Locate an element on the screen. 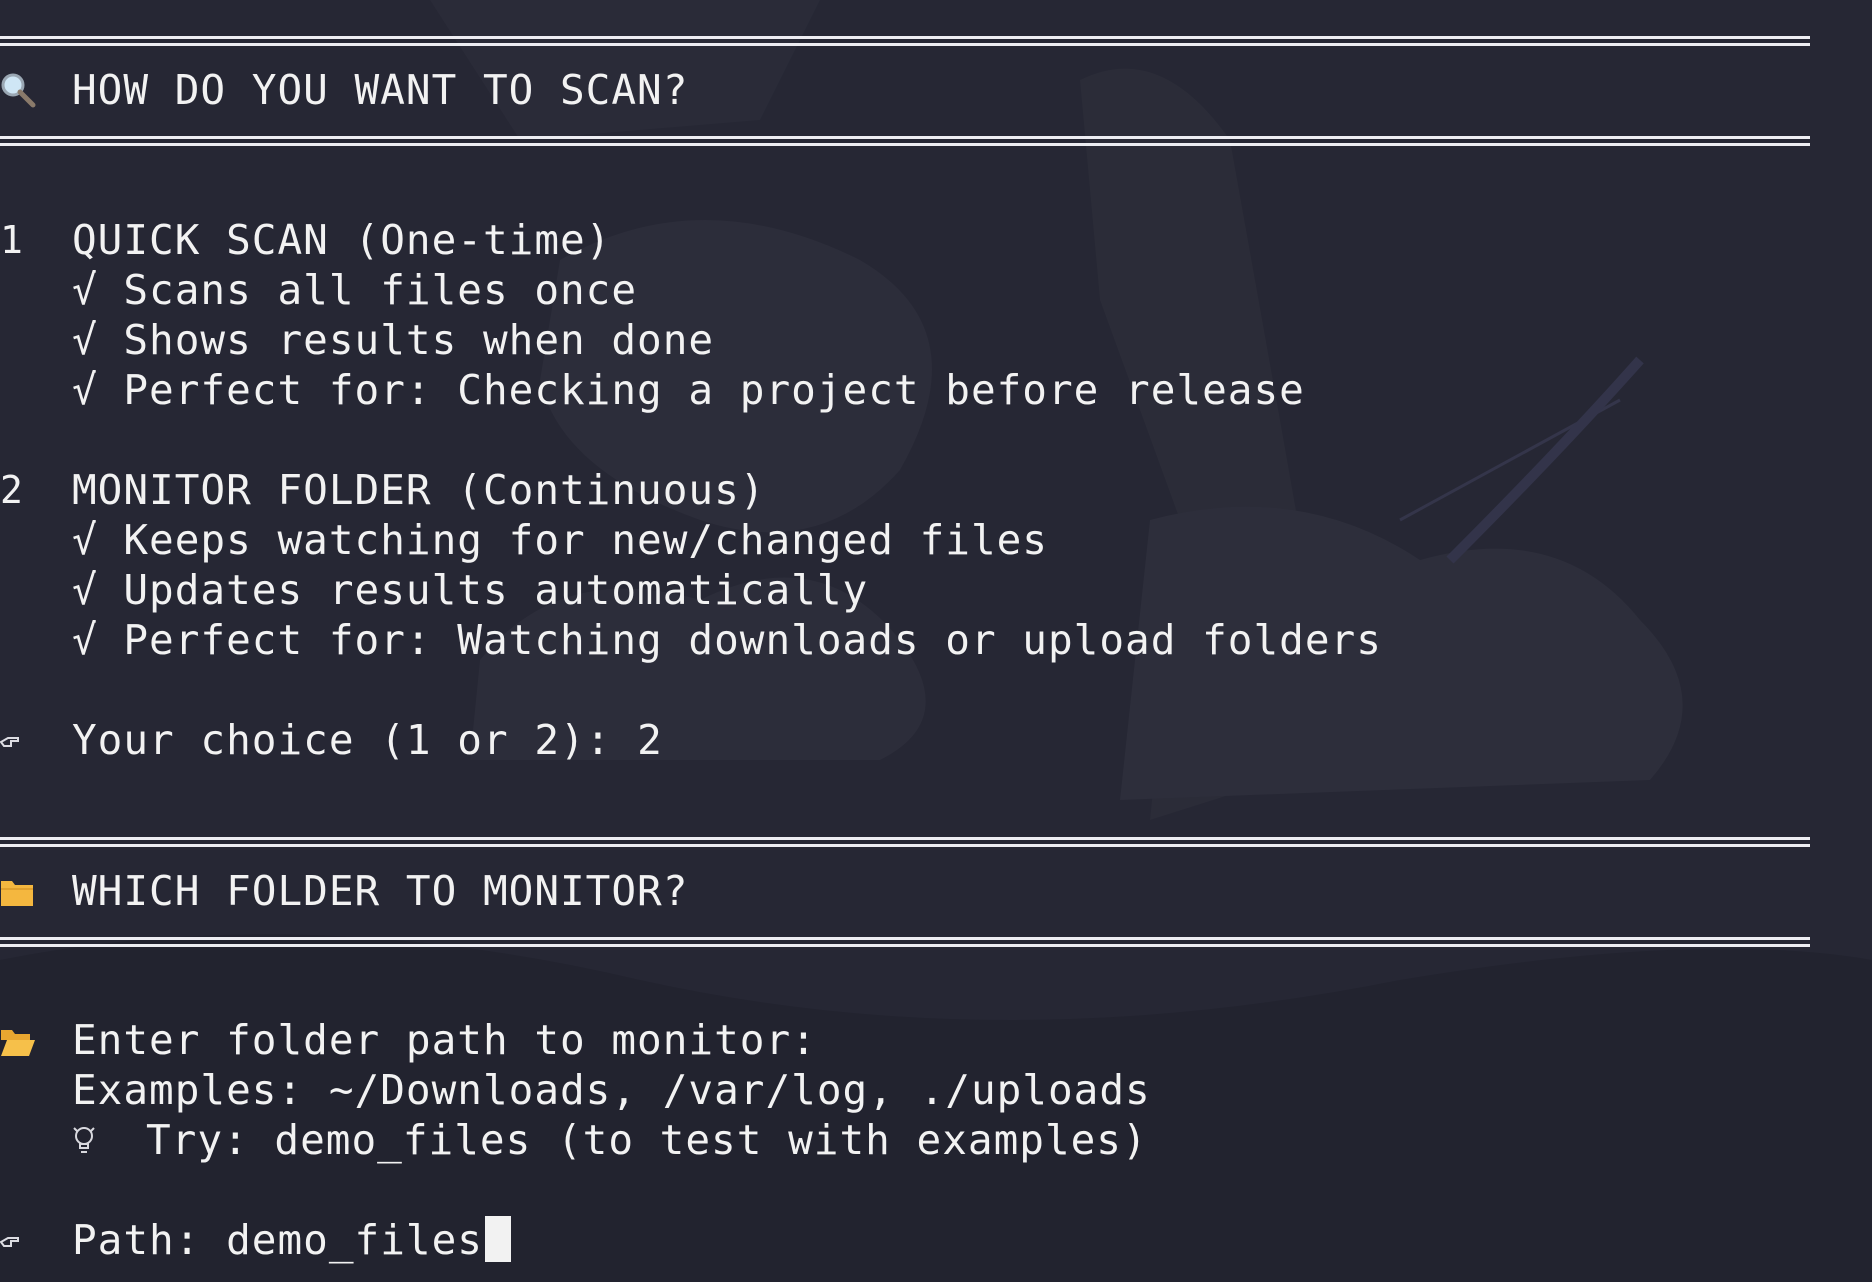  folder-path-tip: Try: demo_files (to test with examples) is located at coordinates (610, 1140).